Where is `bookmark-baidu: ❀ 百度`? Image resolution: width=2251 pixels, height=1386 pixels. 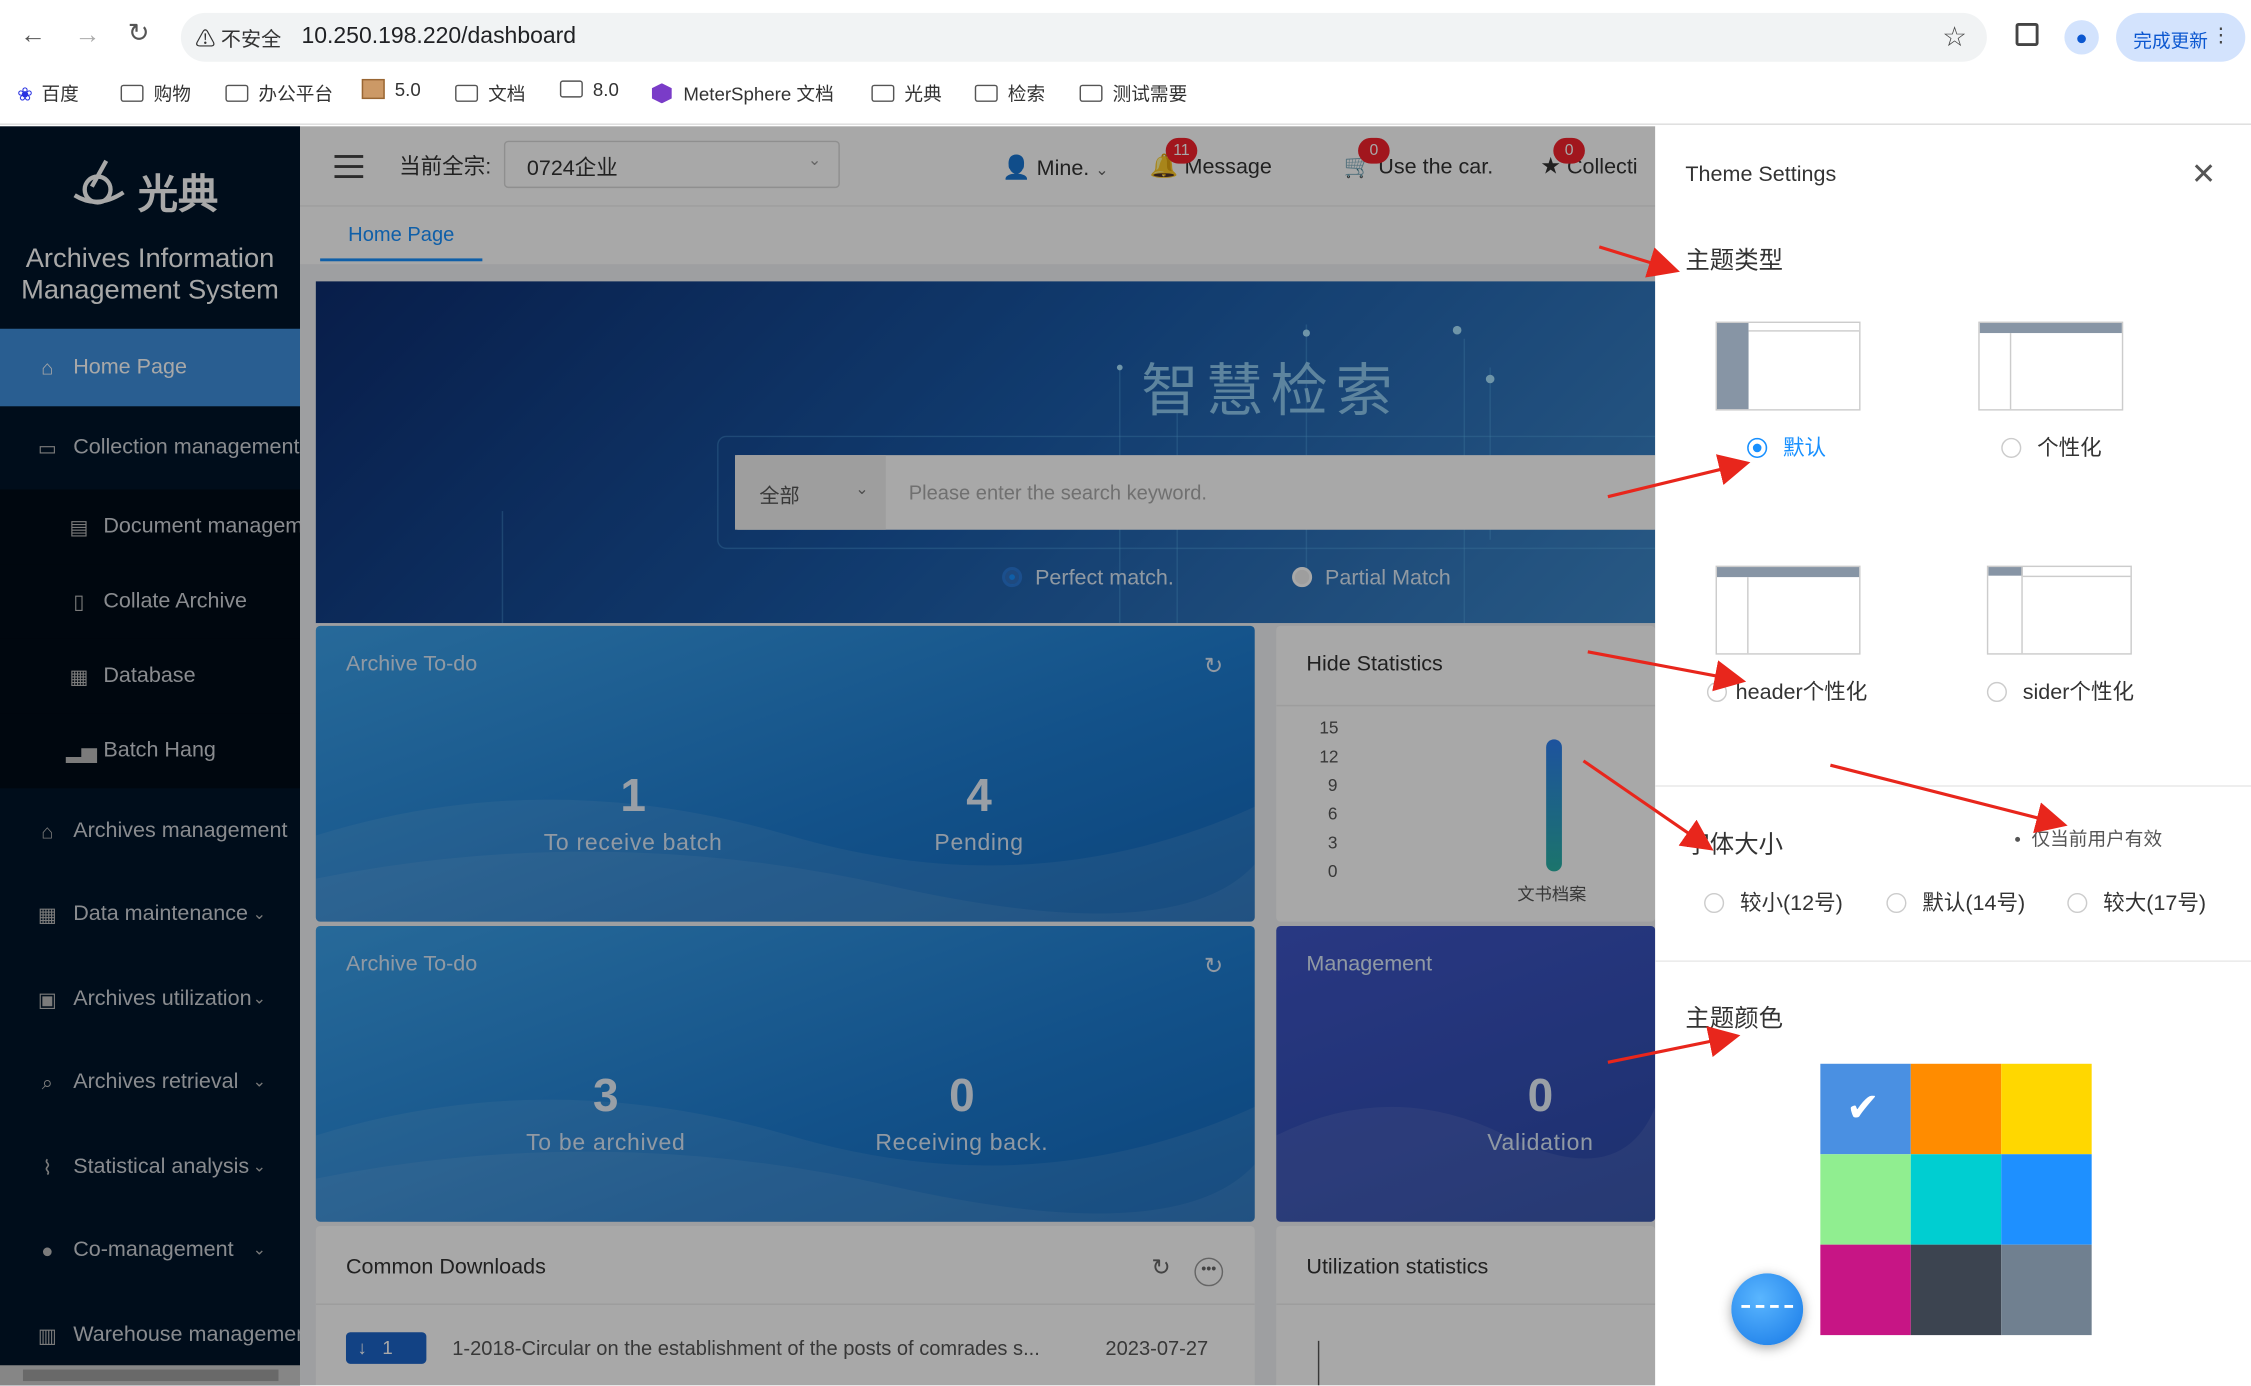 bookmark-baidu: ❀ 百度 is located at coordinates (48, 92).